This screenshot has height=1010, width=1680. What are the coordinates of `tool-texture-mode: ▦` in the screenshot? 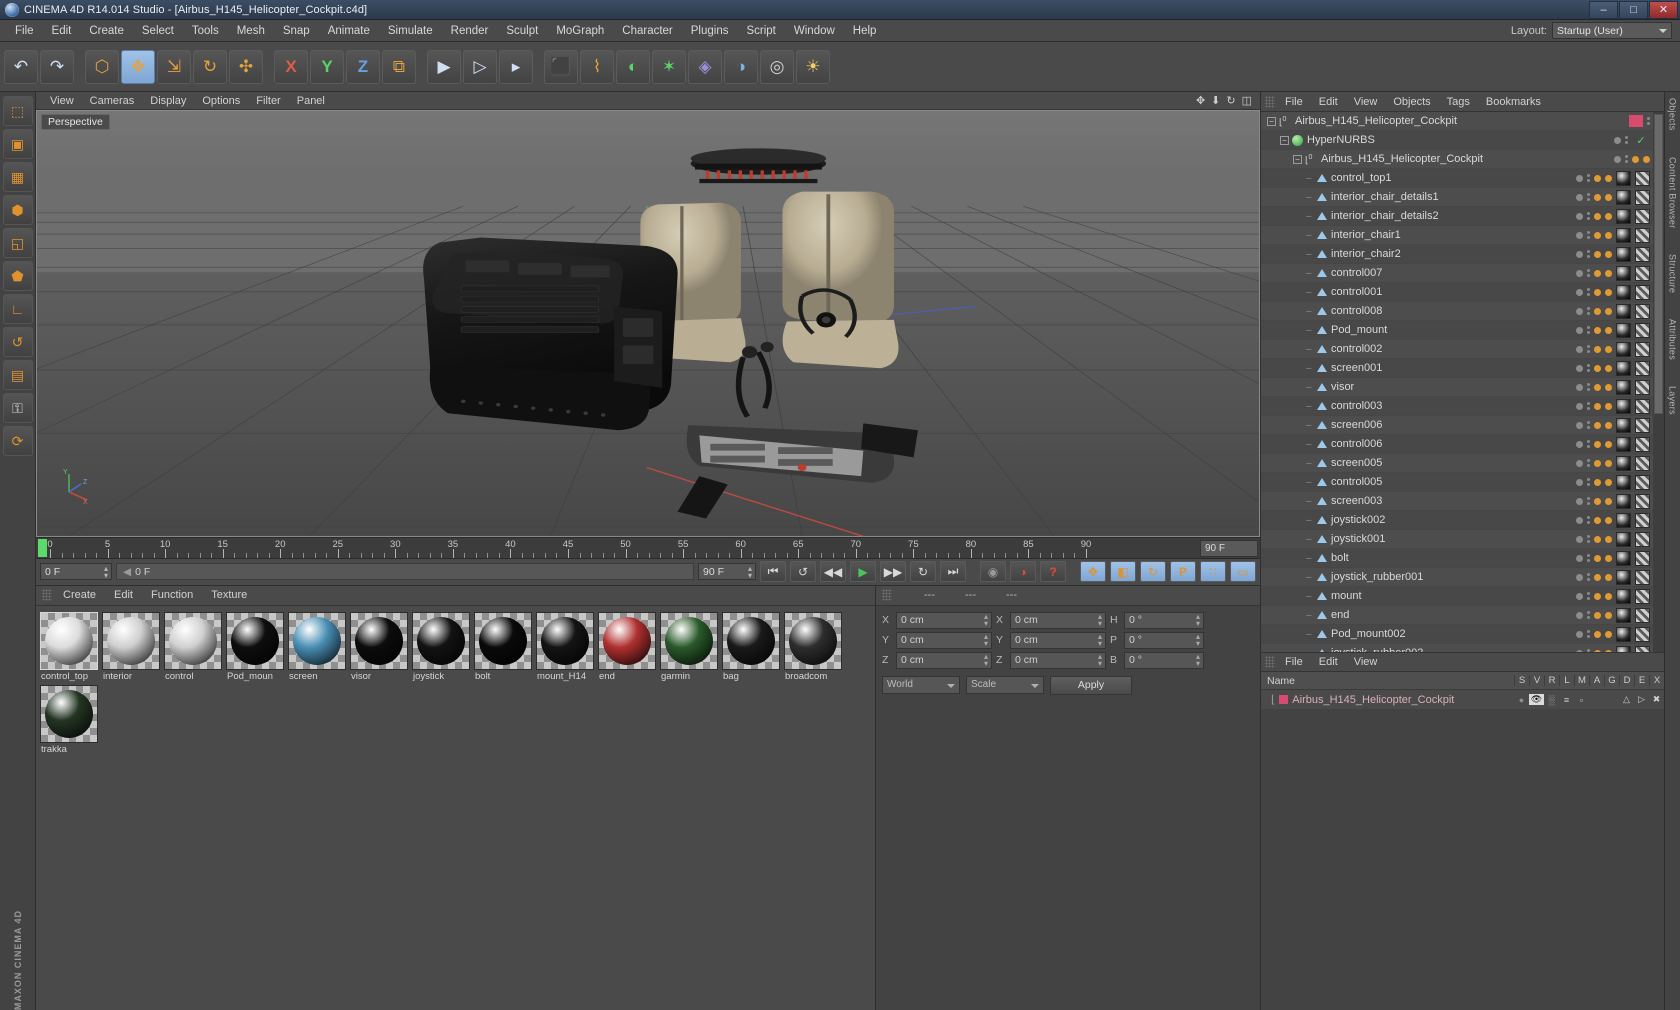 It's located at (17, 177).